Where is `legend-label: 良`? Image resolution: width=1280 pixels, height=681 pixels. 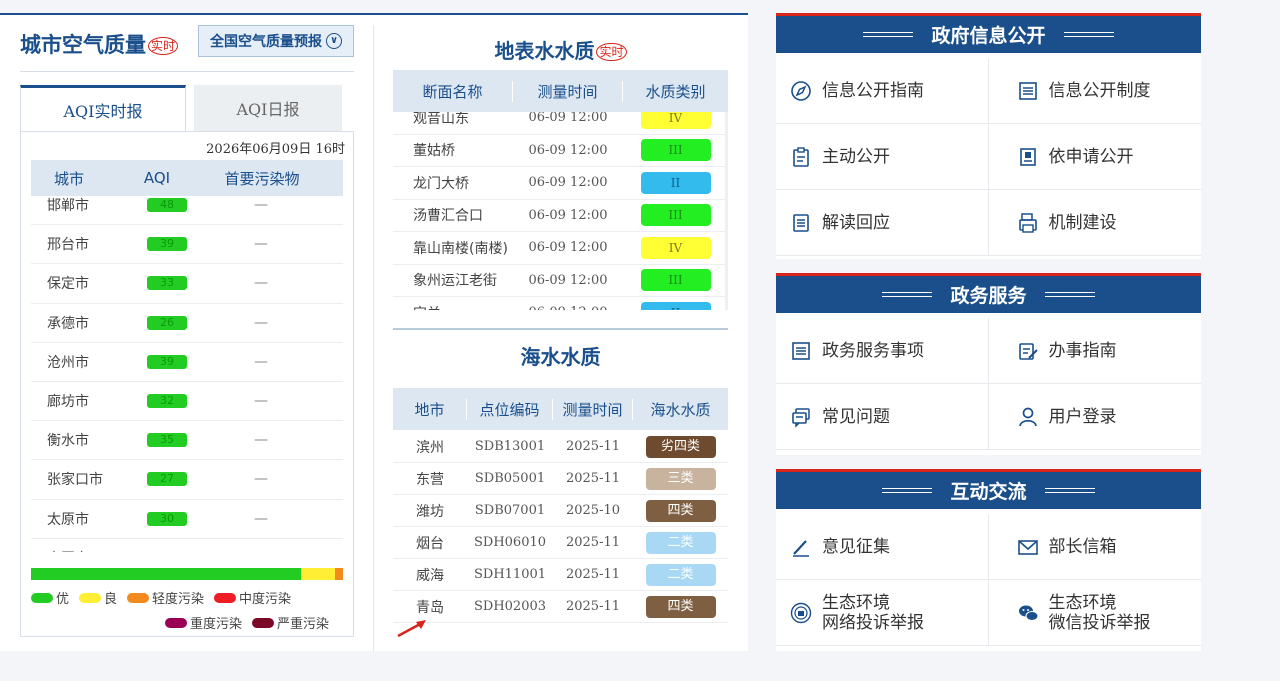 legend-label: 良 is located at coordinates (111, 599).